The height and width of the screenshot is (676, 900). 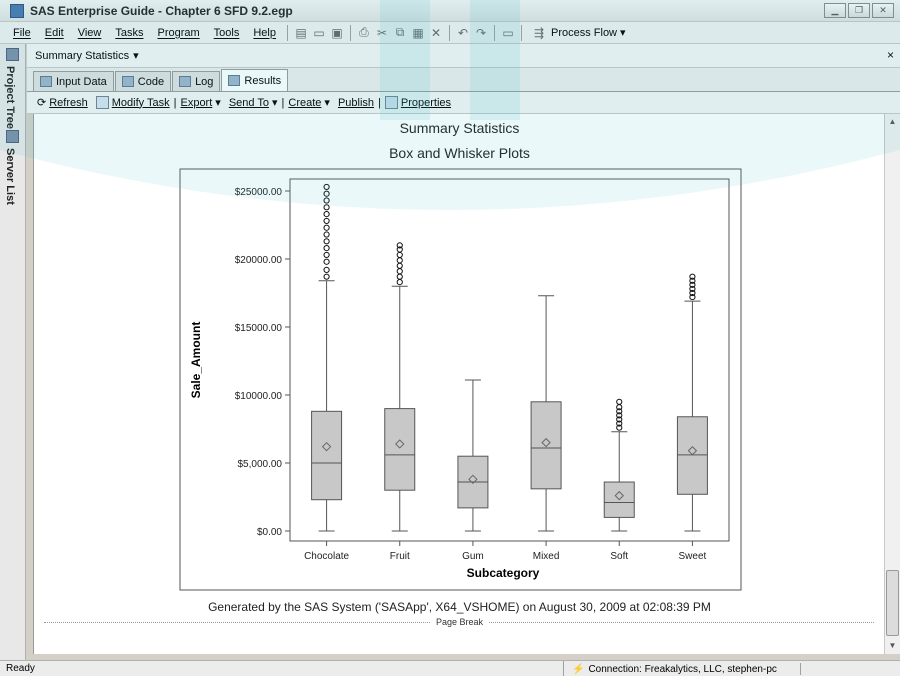 What do you see at coordinates (382, 33) in the screenshot?
I see `cut-icon: ✂` at bounding box center [382, 33].